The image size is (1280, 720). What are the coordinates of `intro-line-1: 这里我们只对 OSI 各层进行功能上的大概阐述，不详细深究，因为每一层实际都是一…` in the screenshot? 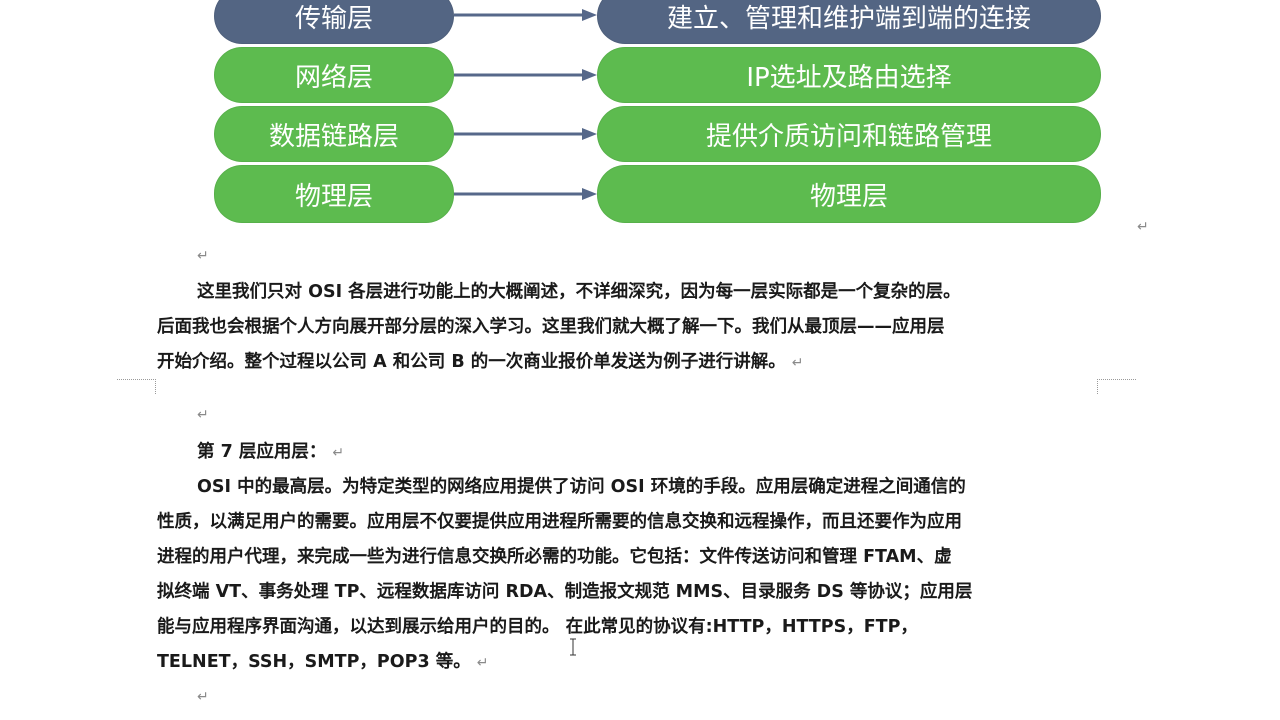 It's located at (579, 292).